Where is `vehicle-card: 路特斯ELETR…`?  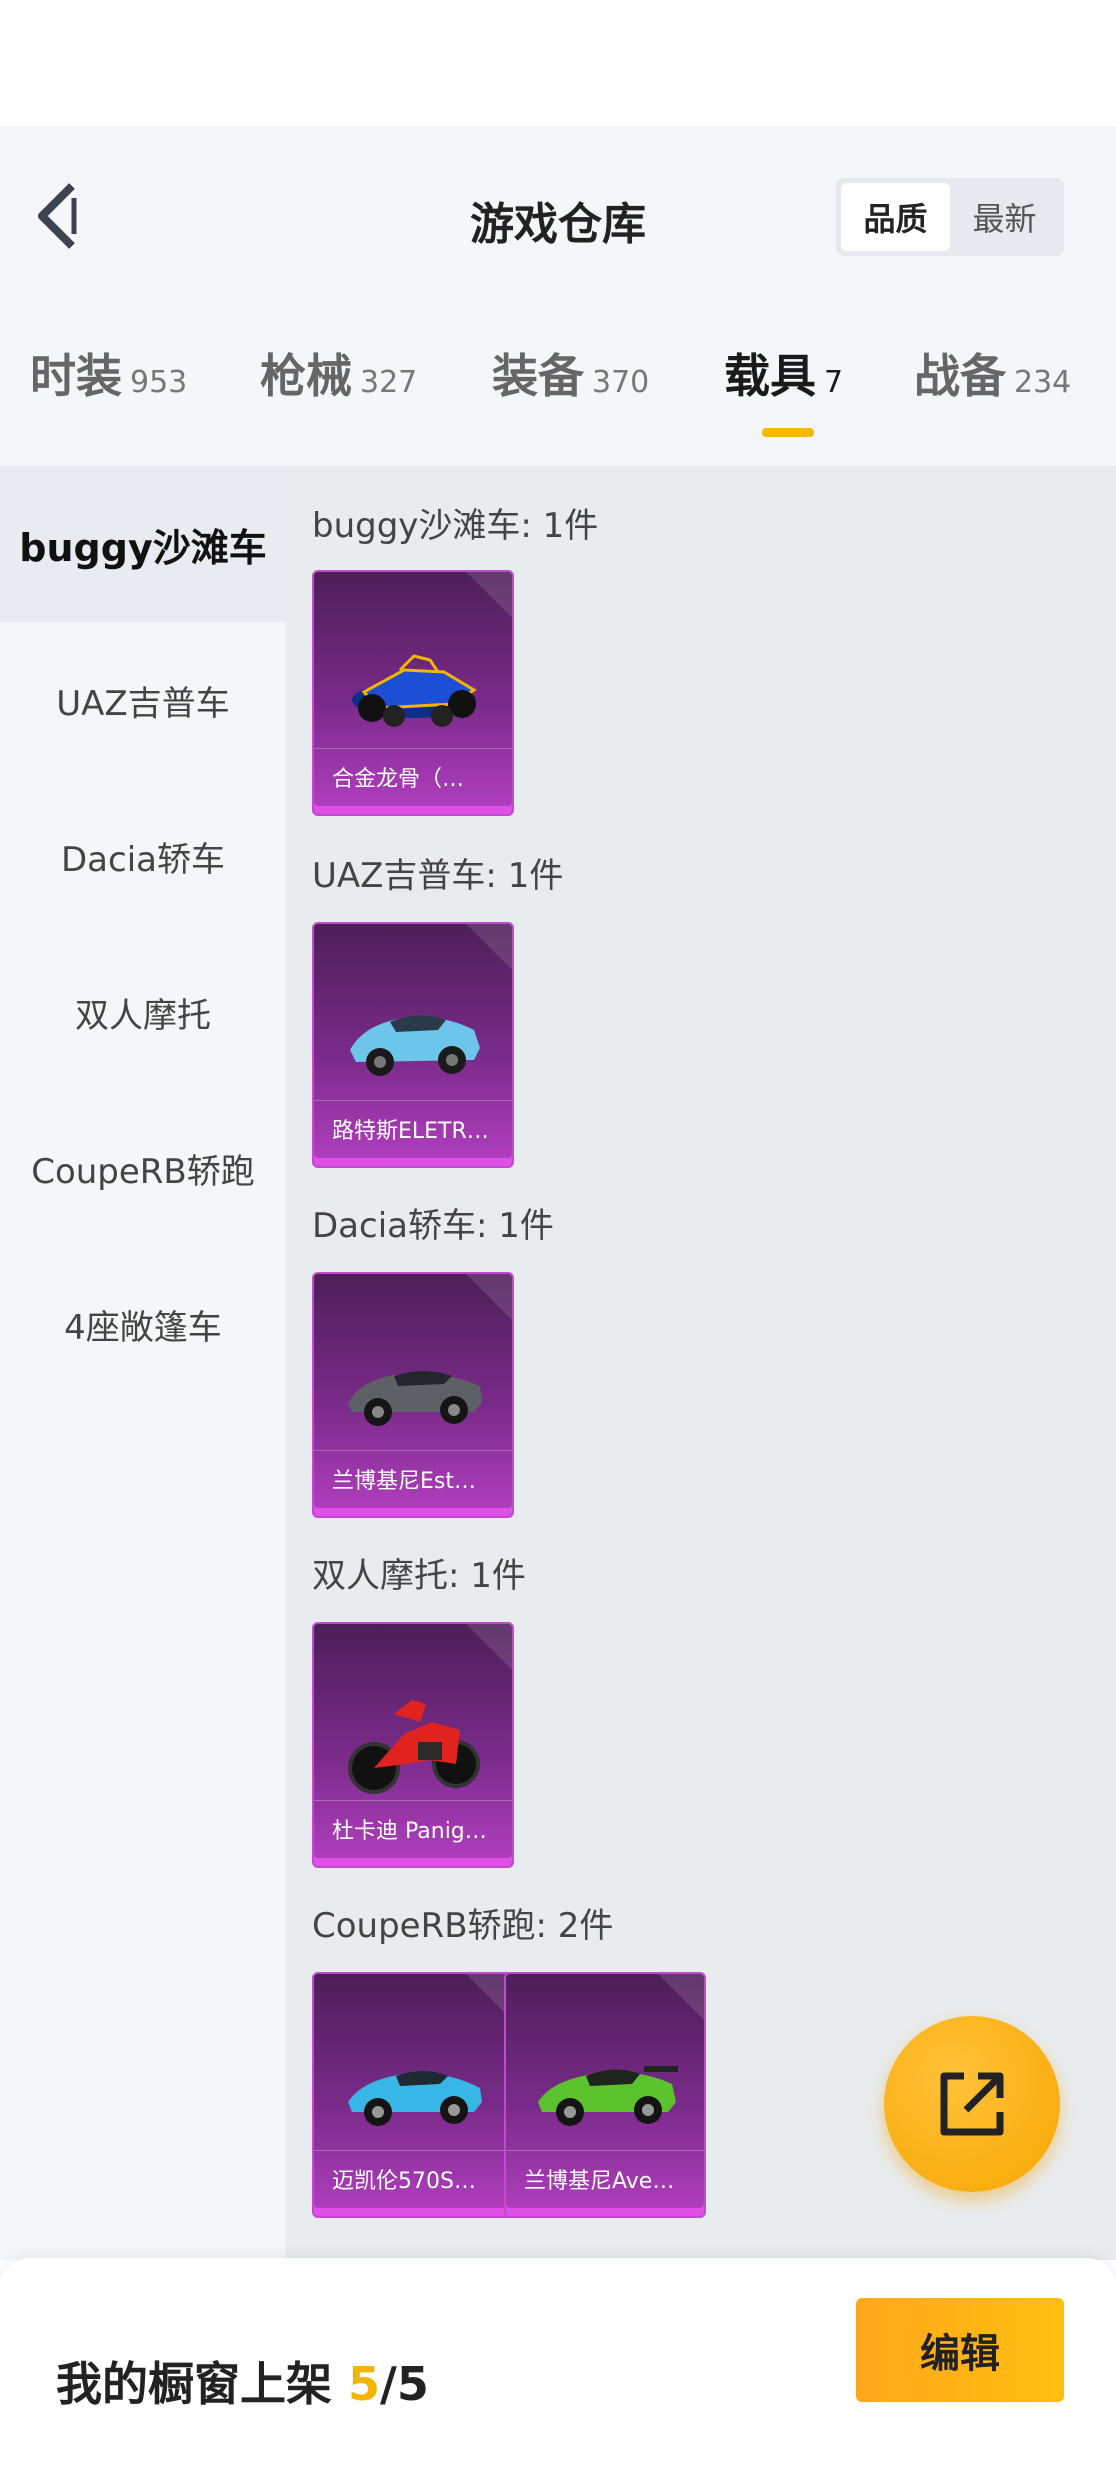
vehicle-card: 路特斯ELETR… is located at coordinates (413, 1045).